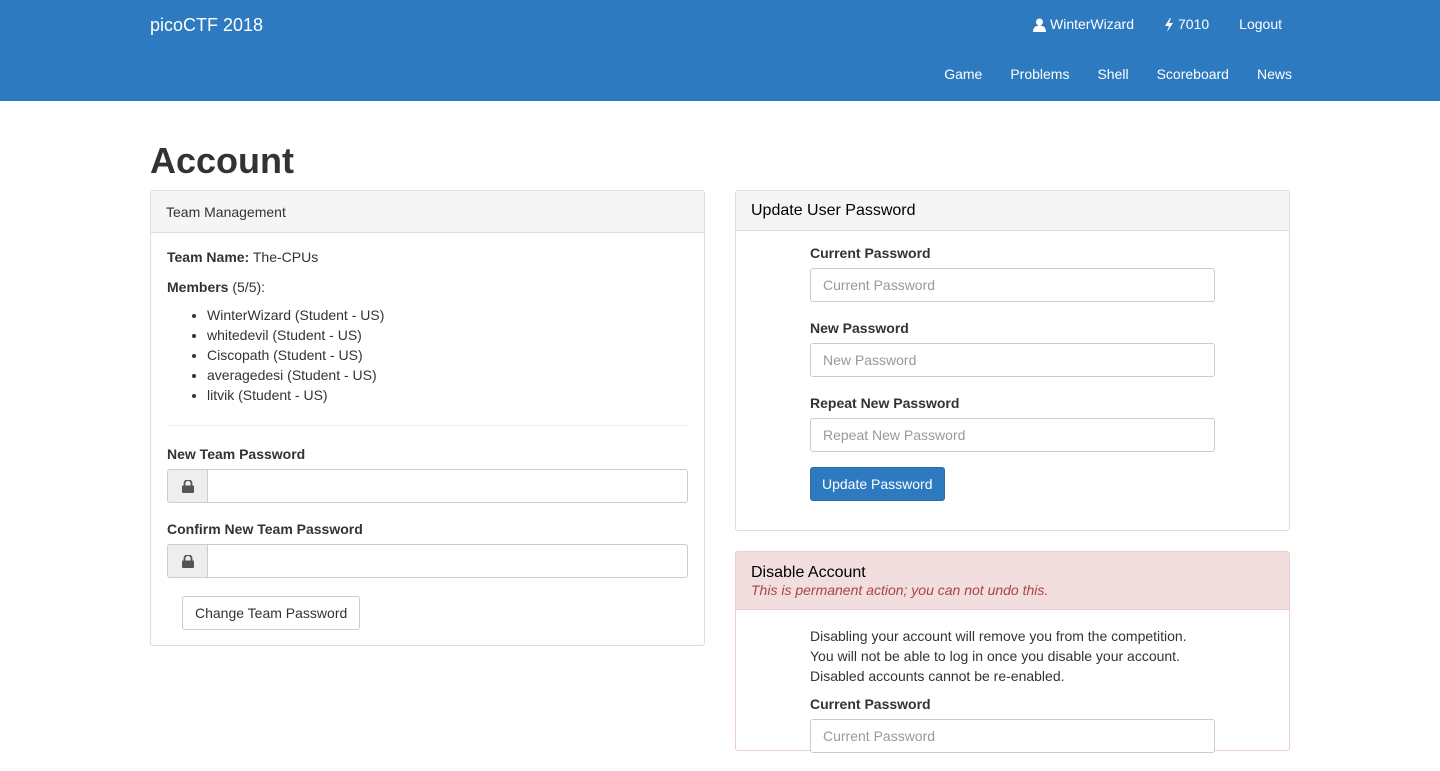 The height and width of the screenshot is (771, 1440). Describe the element at coordinates (265, 529) in the screenshot. I see `confirm-team-password-label: Confirm New Team Password` at that location.